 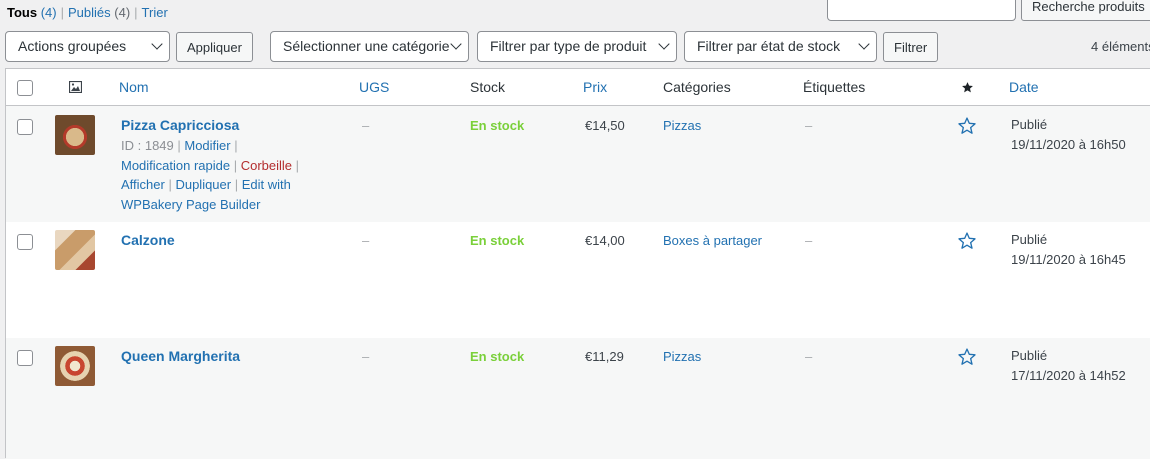 What do you see at coordinates (605, 240) in the screenshot?
I see `price-value: €14,00` at bounding box center [605, 240].